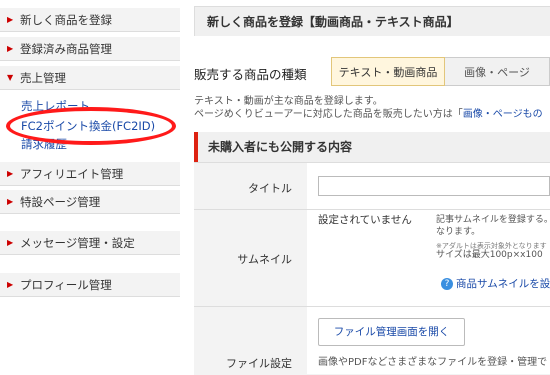 The image size is (550, 375). What do you see at coordinates (447, 284) in the screenshot?
I see `help-icon: ?` at bounding box center [447, 284].